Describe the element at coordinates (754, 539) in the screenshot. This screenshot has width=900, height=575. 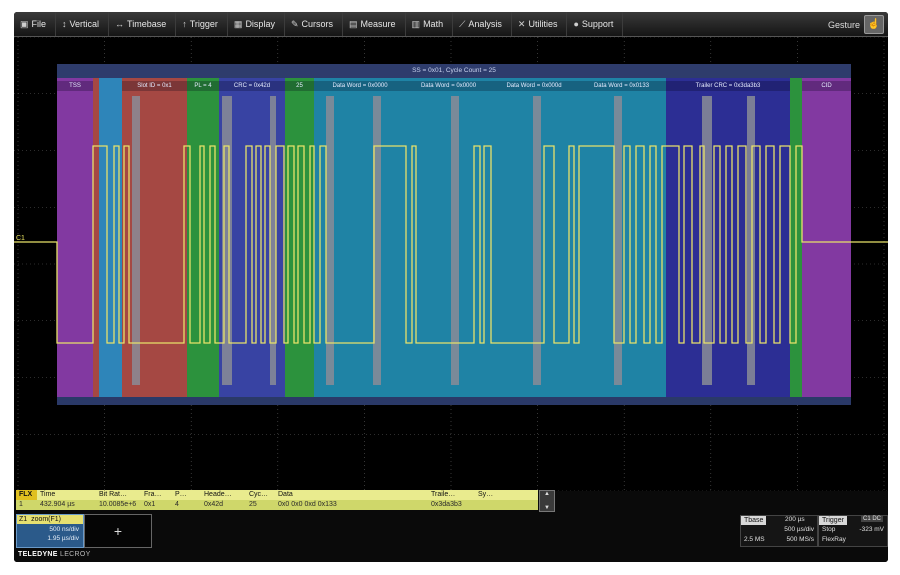
I see `timebase-samples: 2.5 MS` at that location.